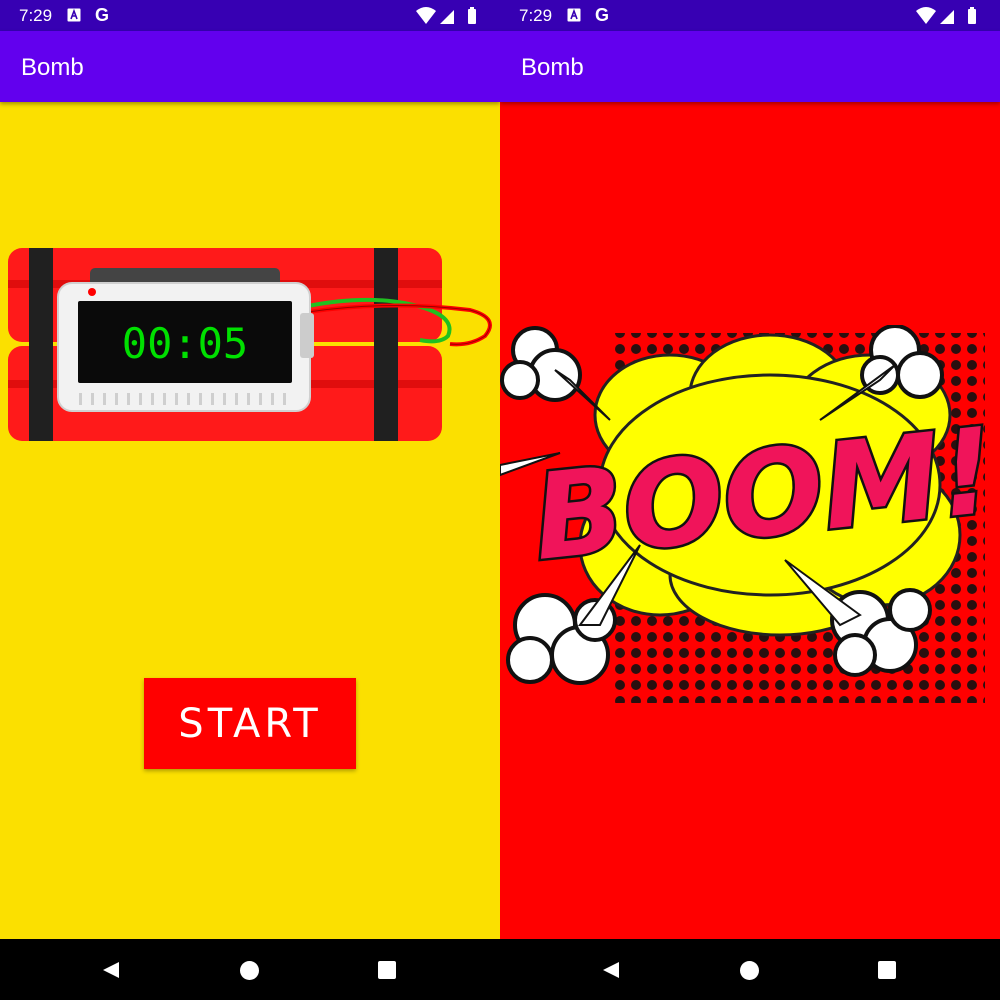 The width and height of the screenshot is (1000, 1000). What do you see at coordinates (250, 344) in the screenshot?
I see `dynamite-bomb-illustration: 00:05` at bounding box center [250, 344].